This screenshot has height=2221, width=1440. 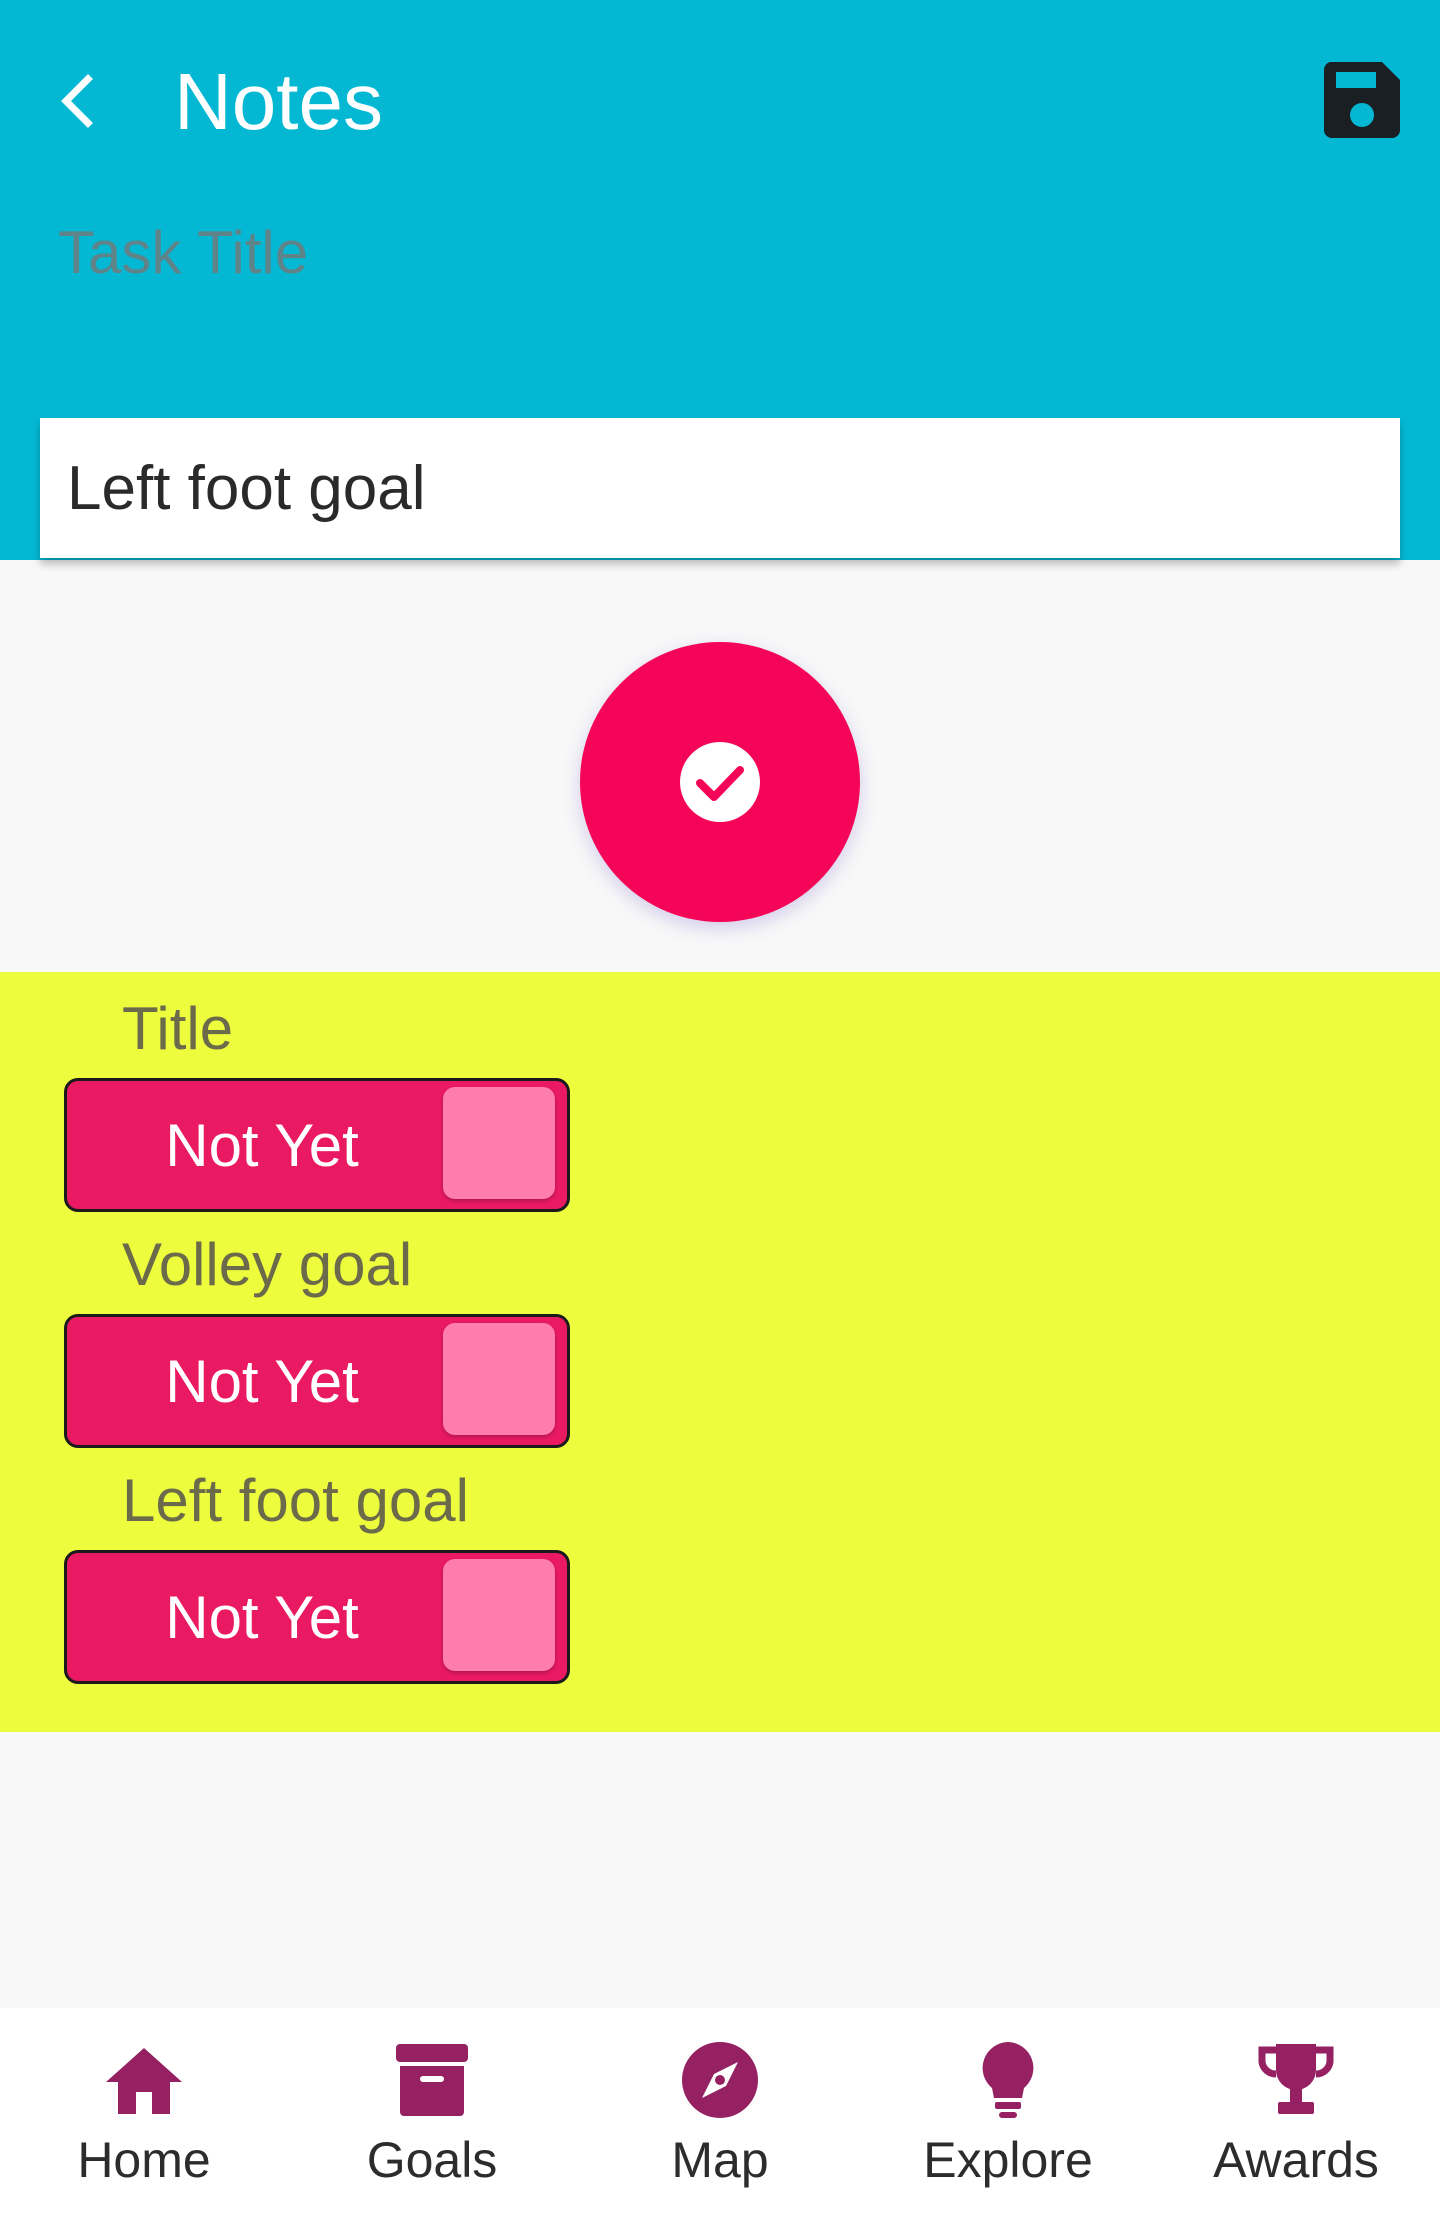 I want to click on task-title-input, so click(x=720, y=488).